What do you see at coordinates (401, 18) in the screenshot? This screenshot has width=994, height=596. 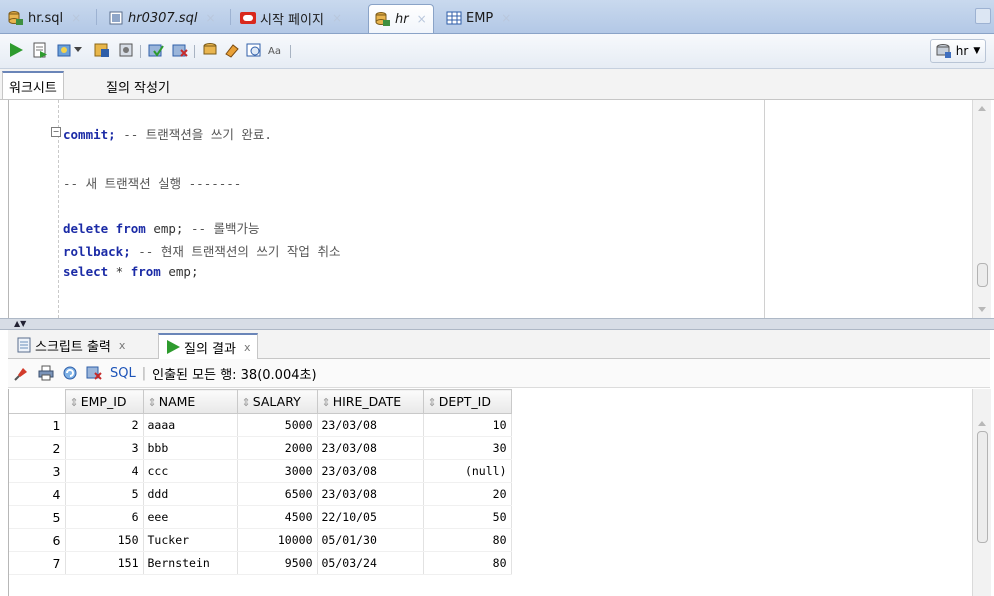 I see `tab-hr: hr ×` at bounding box center [401, 18].